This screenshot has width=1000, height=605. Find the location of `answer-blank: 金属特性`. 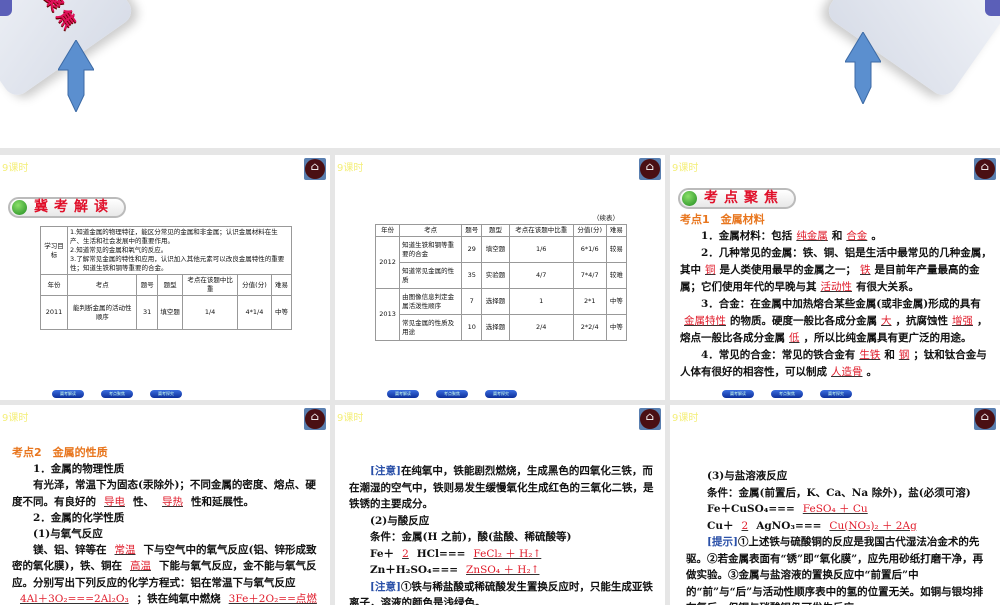

answer-blank: 金属特性 is located at coordinates (705, 321).